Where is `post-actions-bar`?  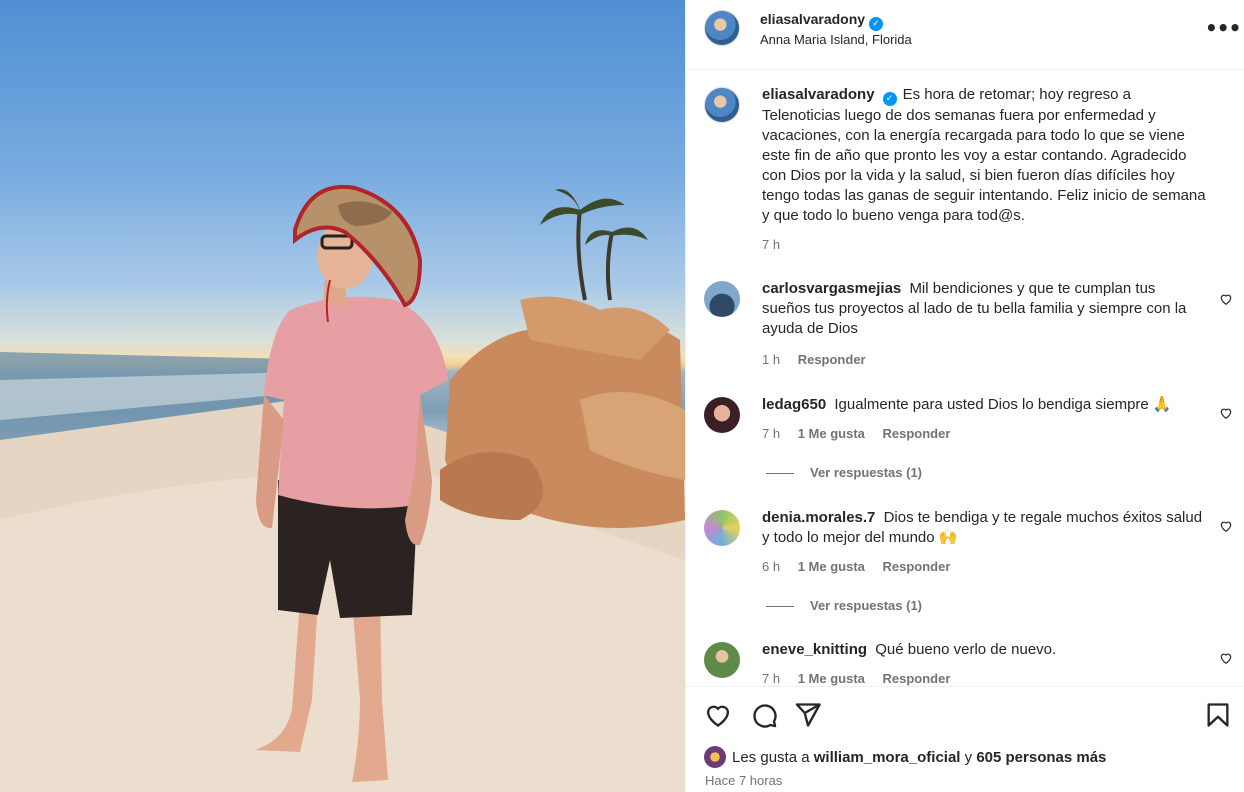
post-actions-bar is located at coordinates (965, 716).